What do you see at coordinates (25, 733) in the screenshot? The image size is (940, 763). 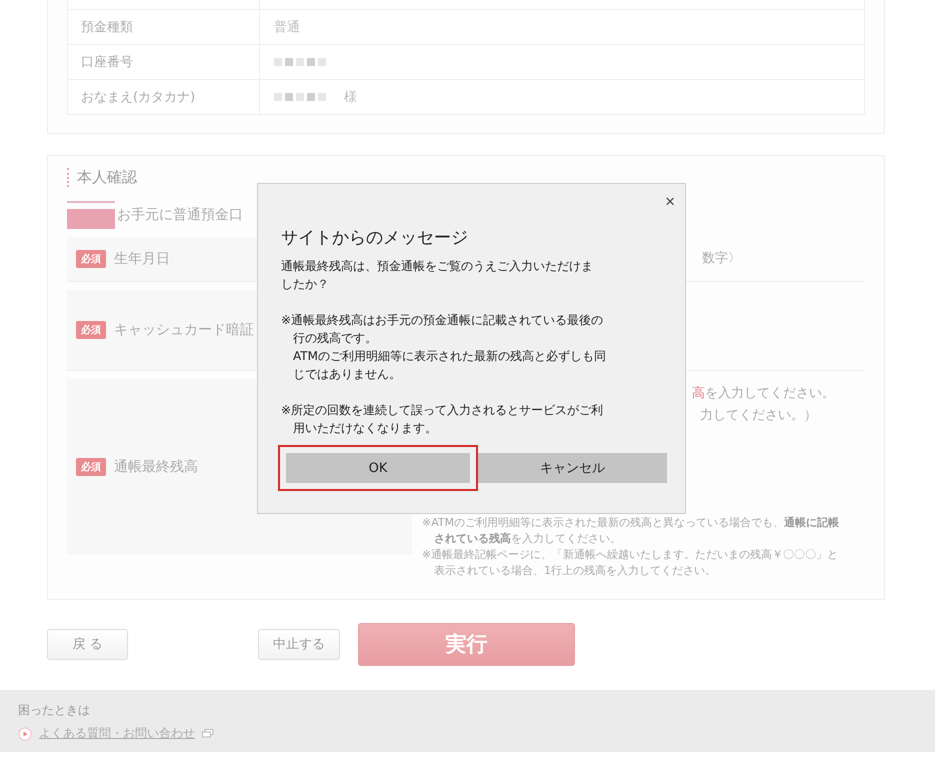 I see `play-icon` at bounding box center [25, 733].